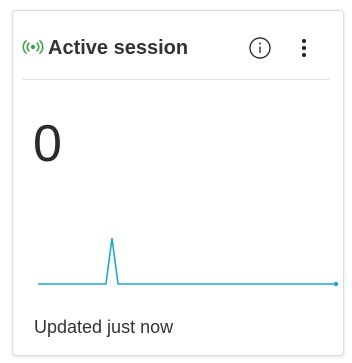  I want to click on card-header: Active session, so click(176, 52).